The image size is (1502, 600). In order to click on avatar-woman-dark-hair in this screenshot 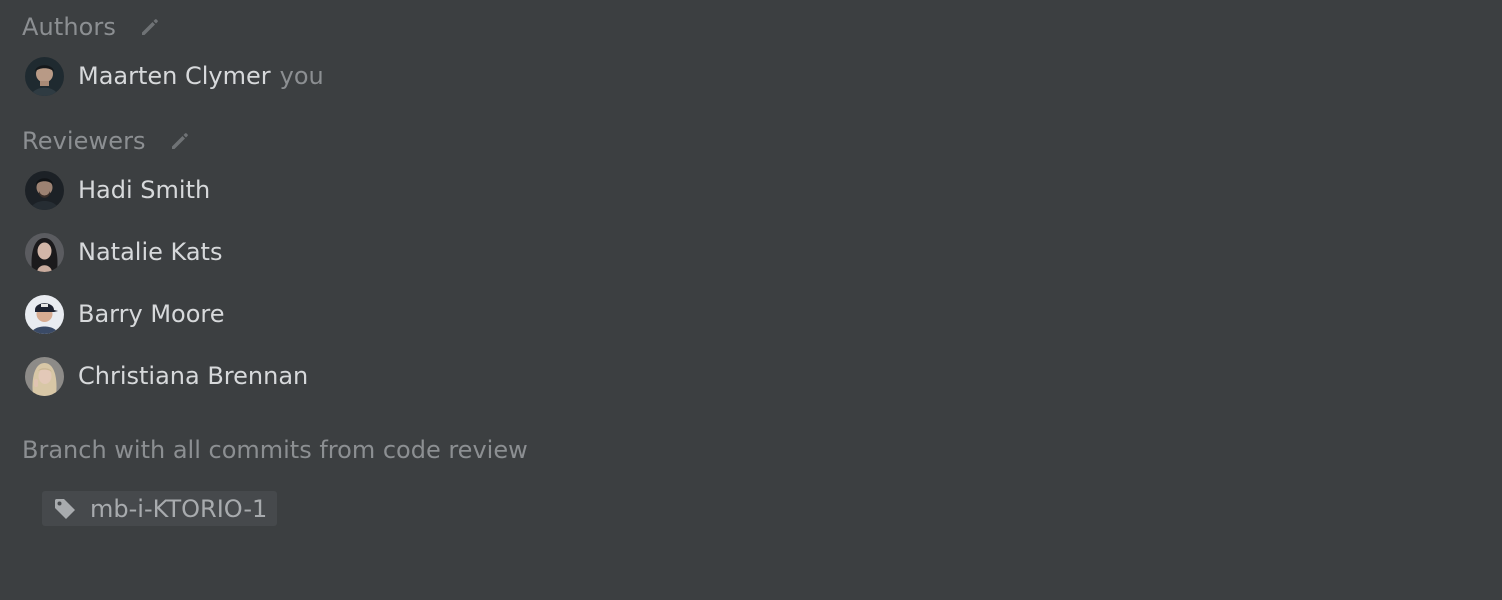, I will do `click(44, 252)`.